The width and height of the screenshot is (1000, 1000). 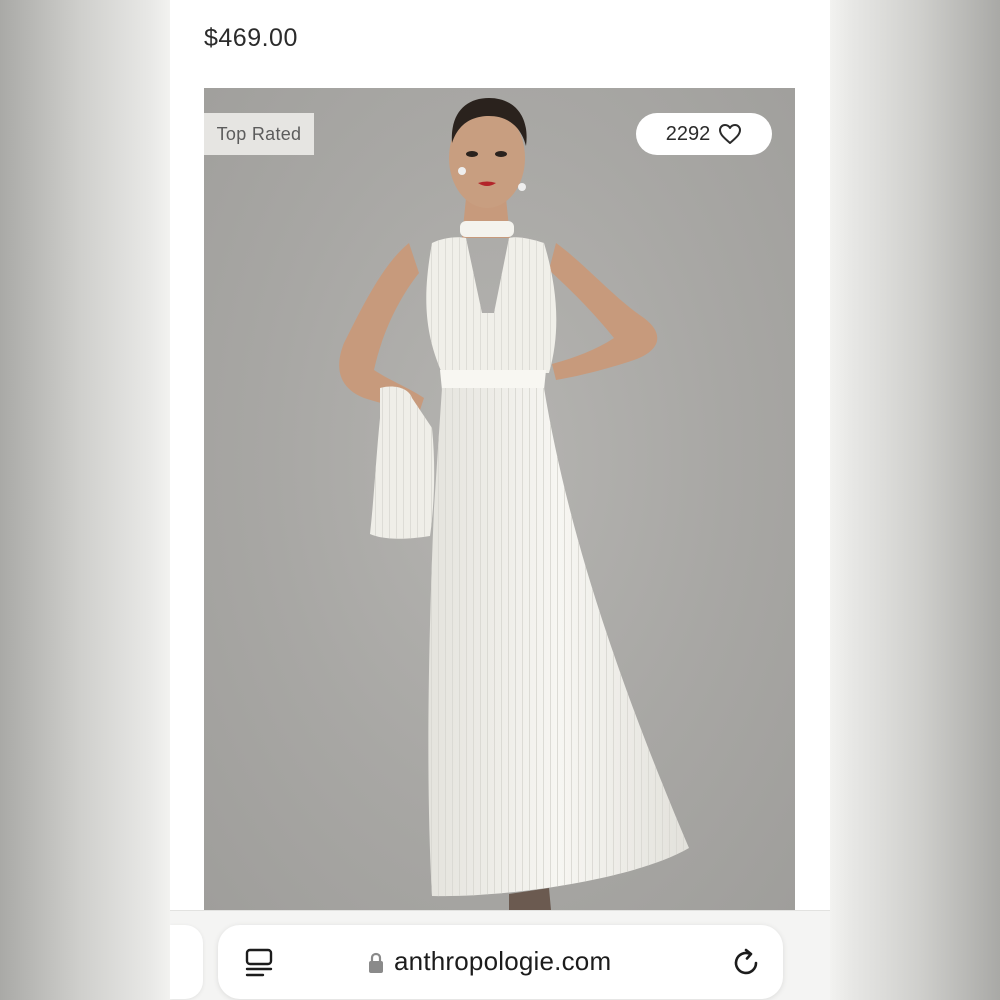 I want to click on url-text: anthropologie.com, so click(x=502, y=961).